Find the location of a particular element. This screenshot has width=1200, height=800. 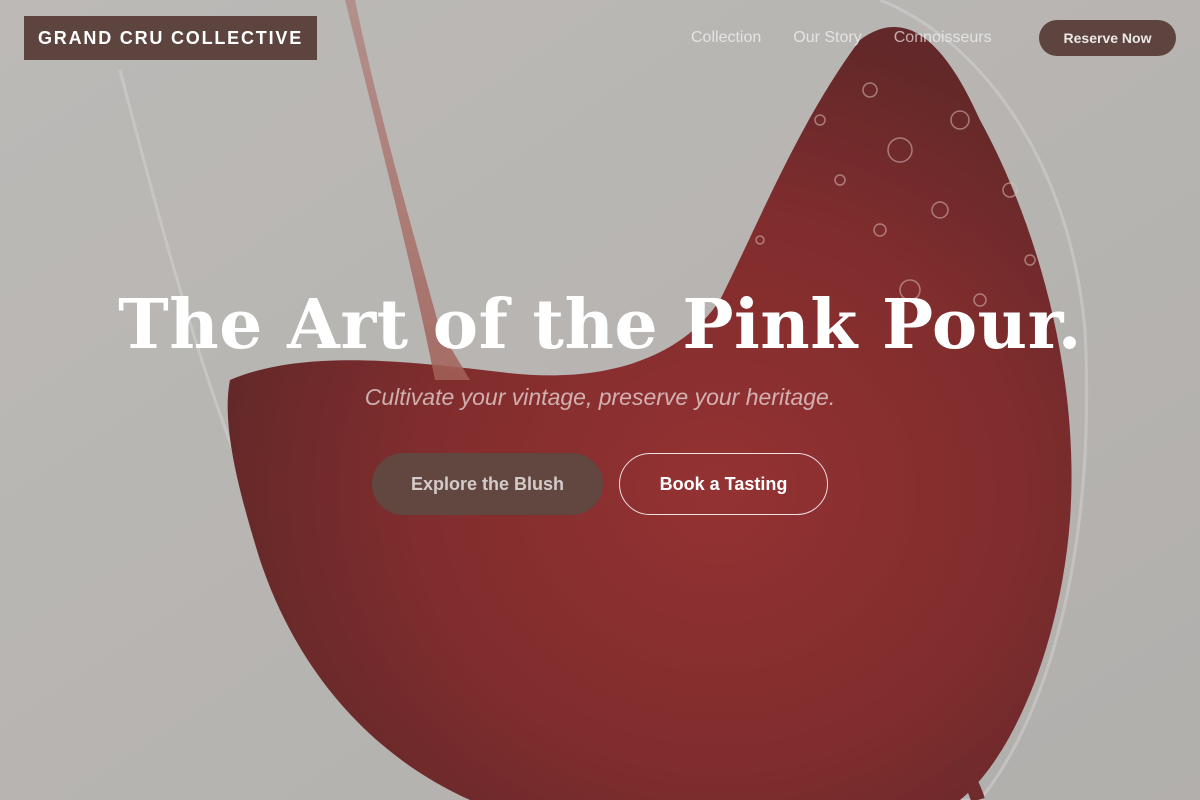

explore-the-blush-button: Explore the Blush is located at coordinates (487, 484).